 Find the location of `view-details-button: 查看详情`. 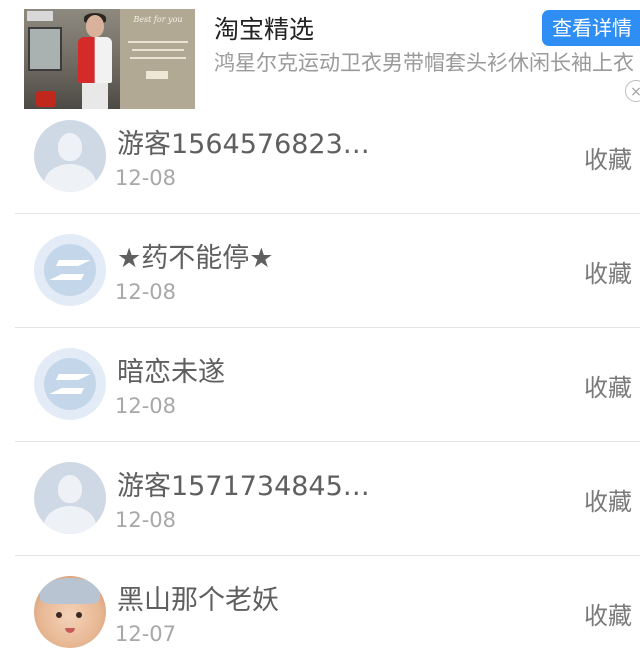

view-details-button: 查看详情 is located at coordinates (591, 28).